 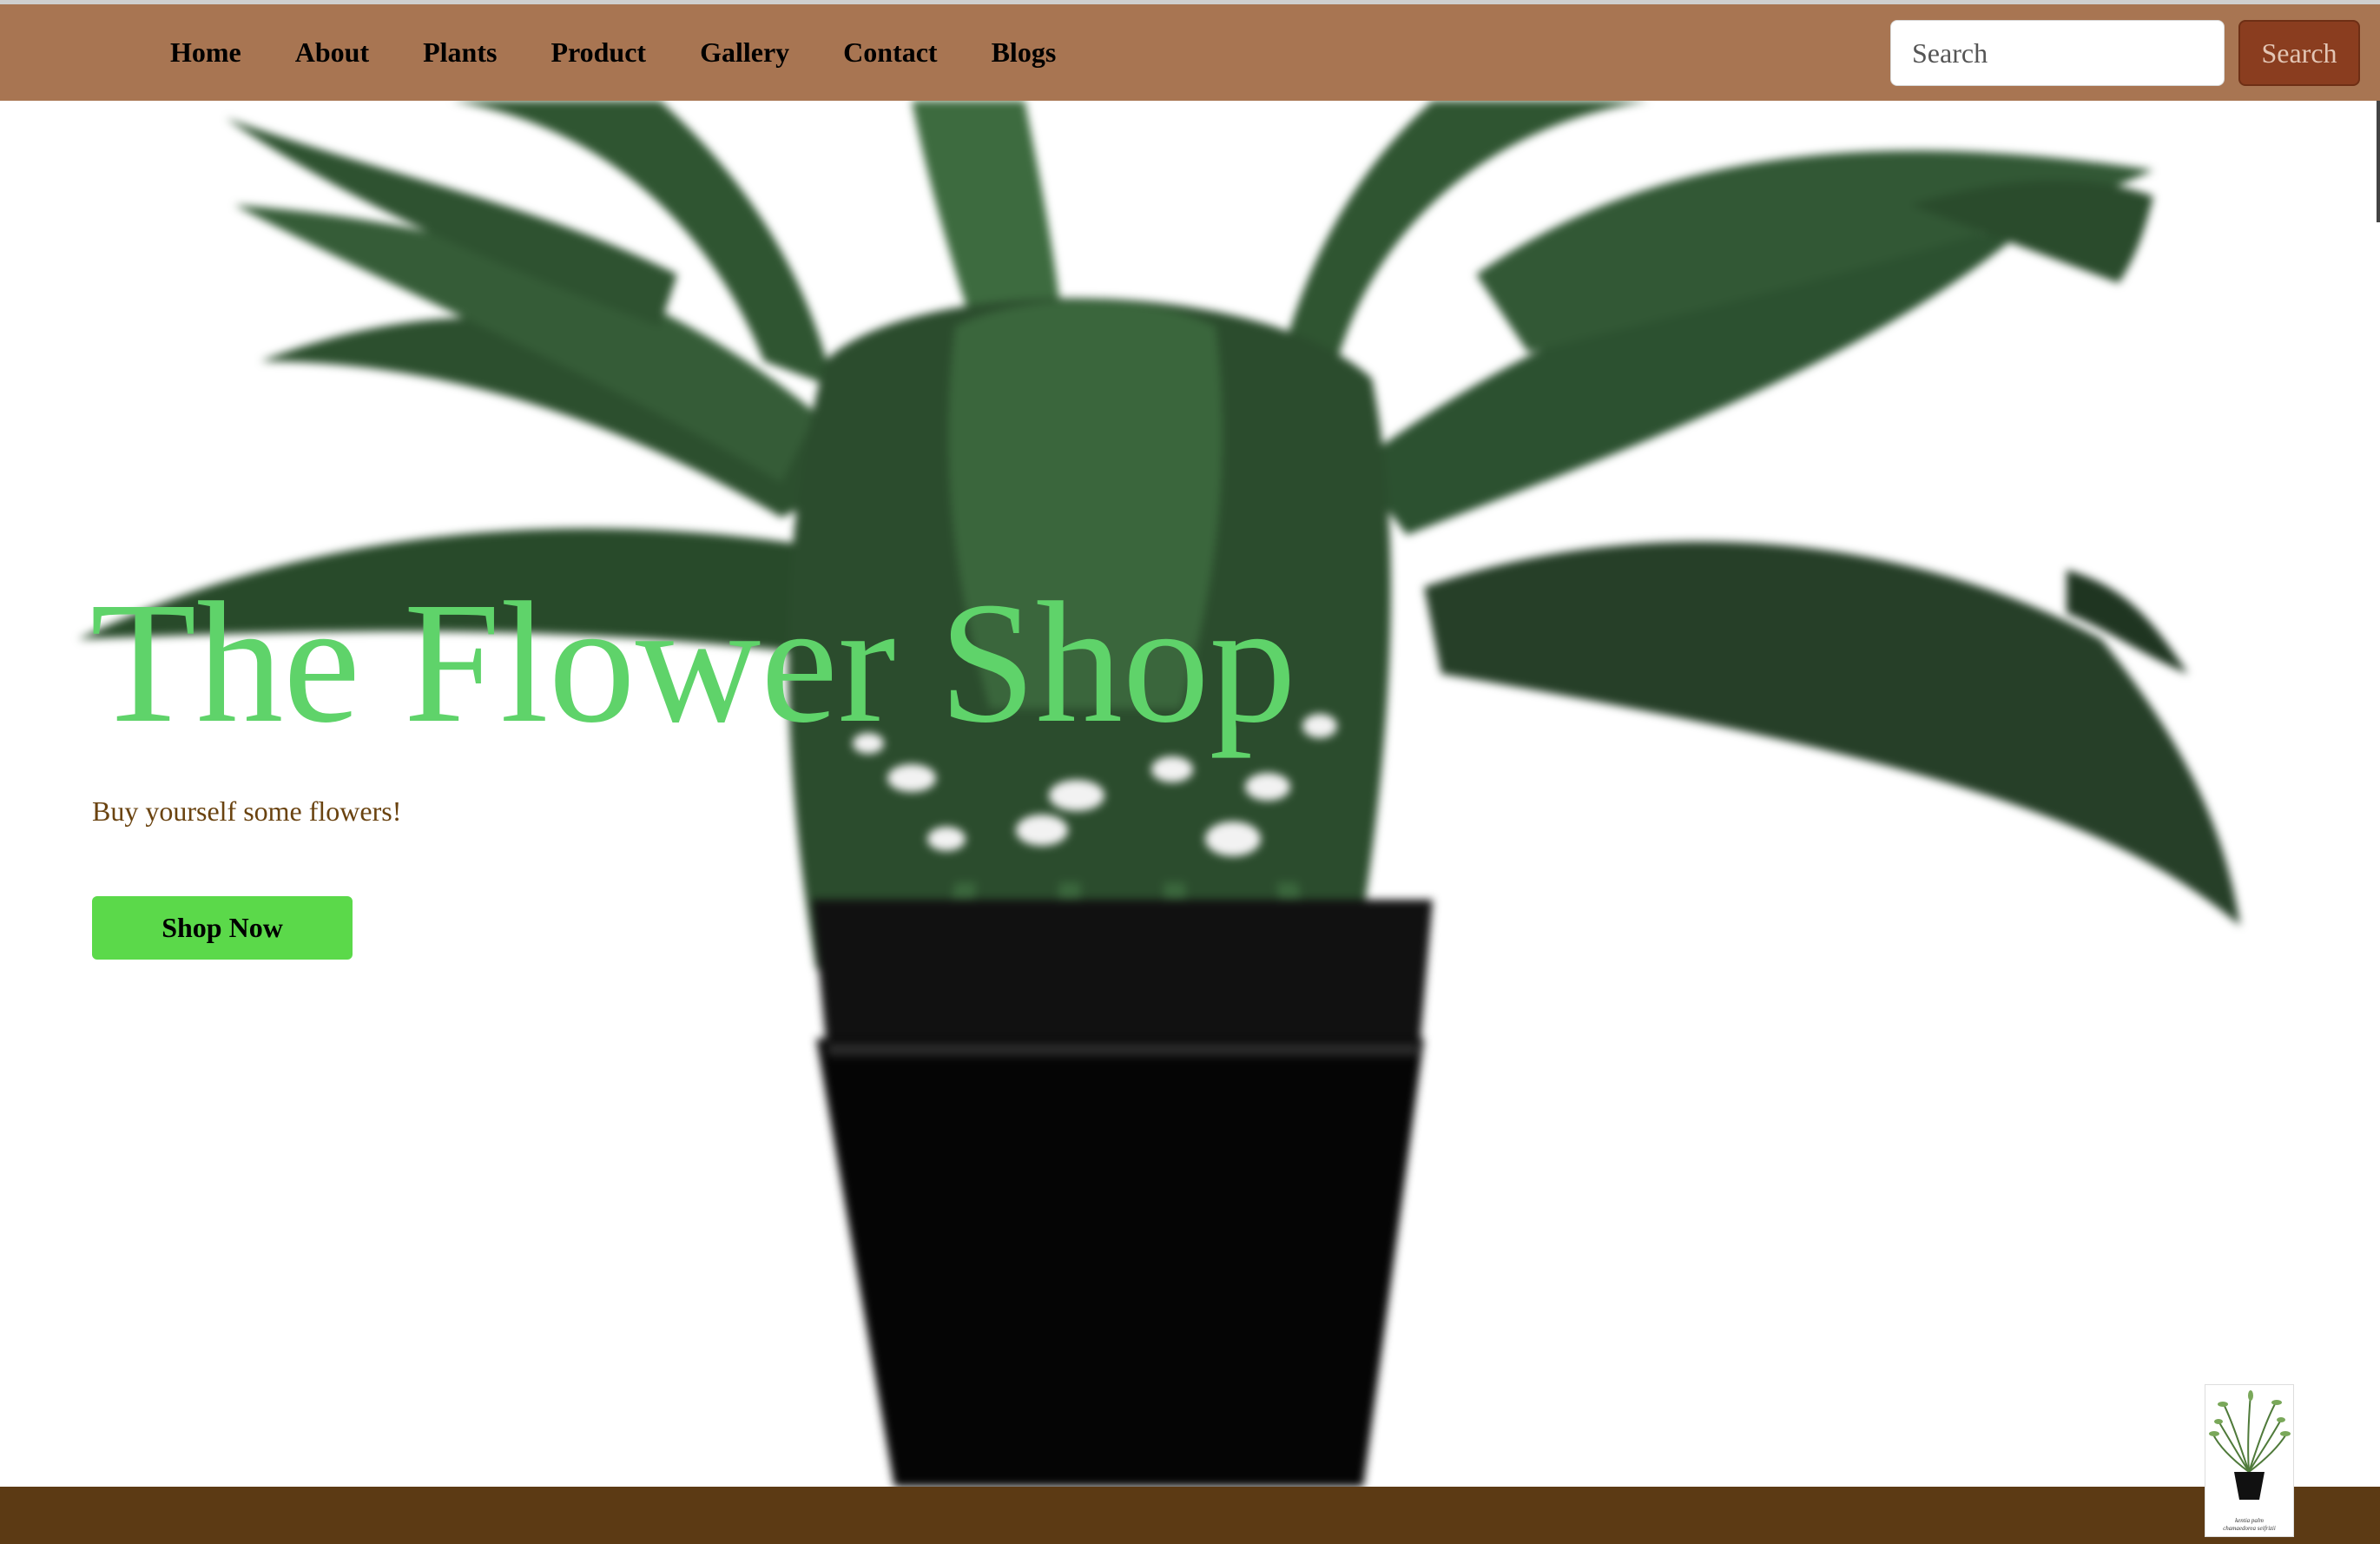 I want to click on caption-line-1: kentia palm, so click(x=2249, y=1520).